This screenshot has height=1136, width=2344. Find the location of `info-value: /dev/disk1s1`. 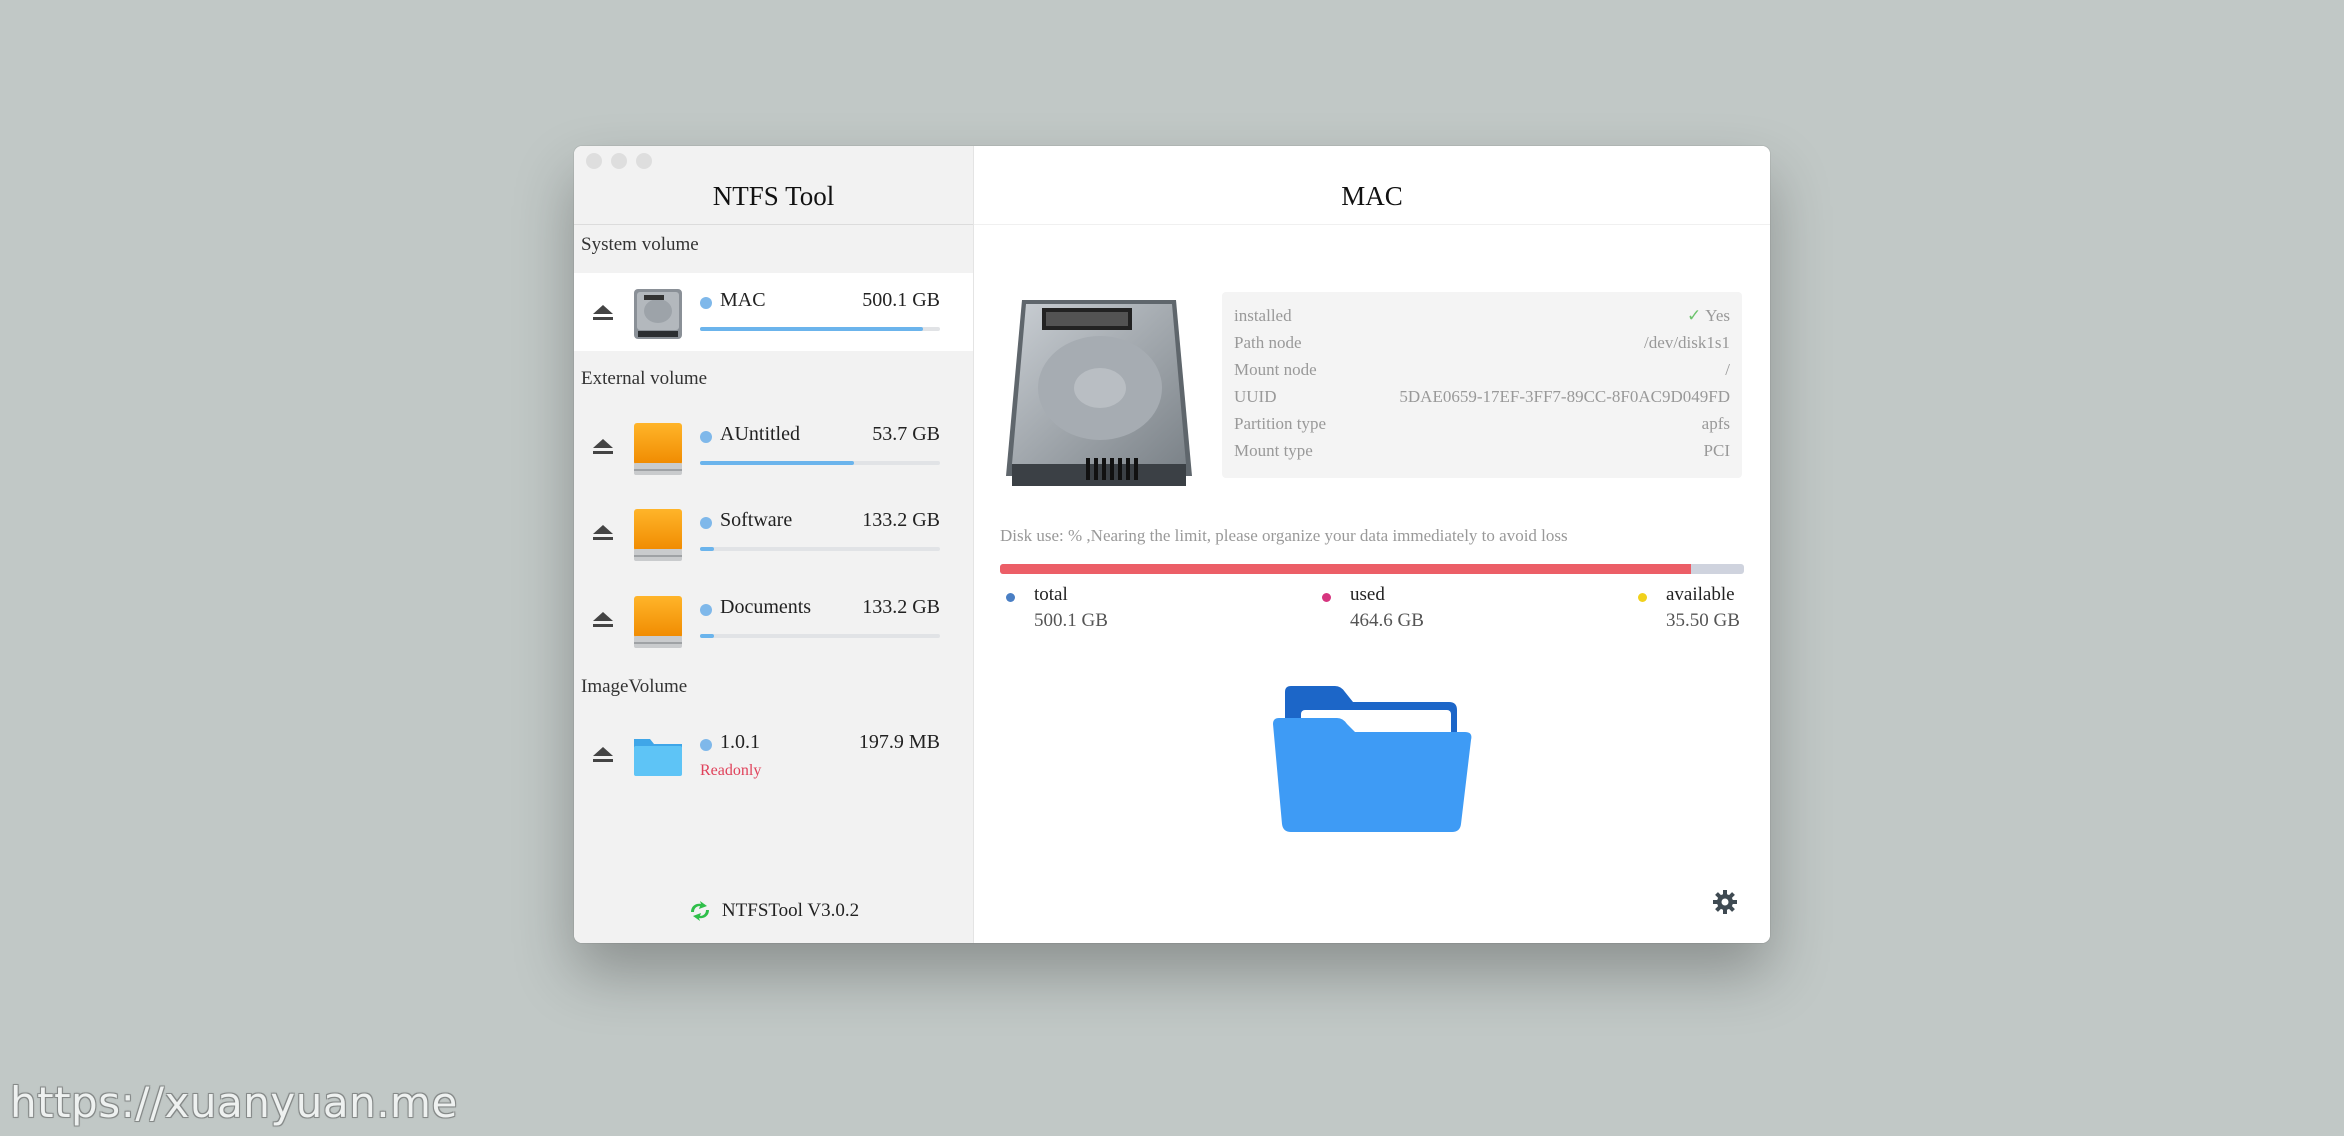

info-value: /dev/disk1s1 is located at coordinates (1687, 342).